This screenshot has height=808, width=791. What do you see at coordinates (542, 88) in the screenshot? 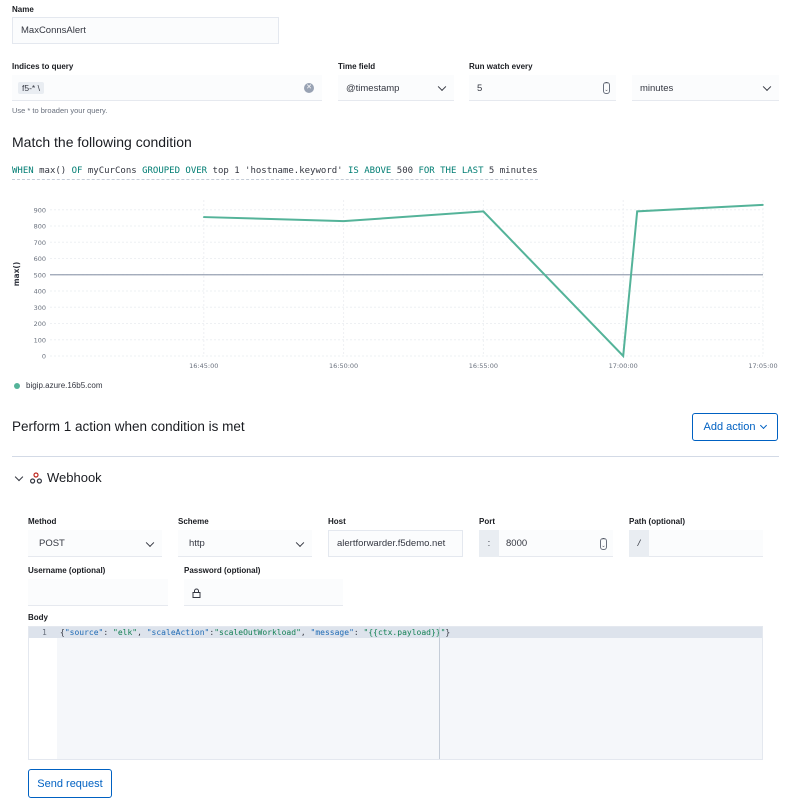
I see `run-every-input: 5 ⌃ ⌄` at bounding box center [542, 88].